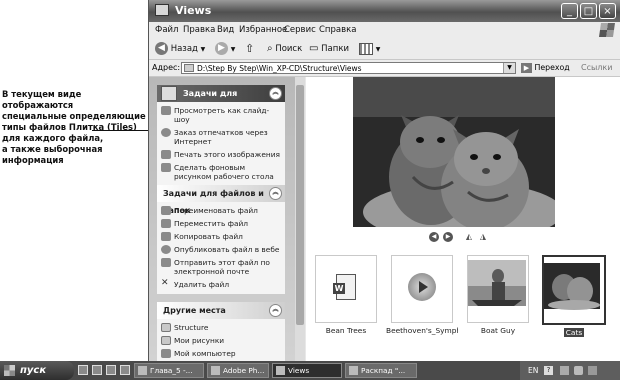 The image size is (620, 380). Describe the element at coordinates (221, 267) in the screenshot. I see `task-email: Отправить этот файл по электронной почте` at that location.